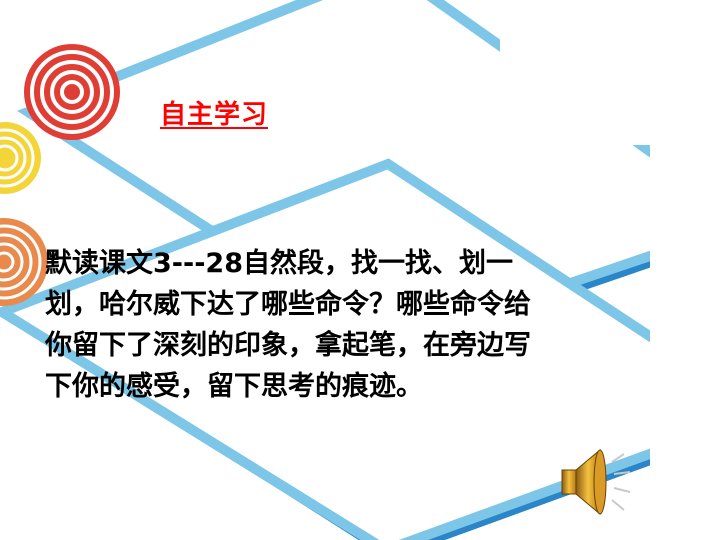 This screenshot has width=720, height=540. Describe the element at coordinates (288, 345) in the screenshot. I see `body-line: 你留下了深刻的印象，拿起笔，在旁边写` at that location.